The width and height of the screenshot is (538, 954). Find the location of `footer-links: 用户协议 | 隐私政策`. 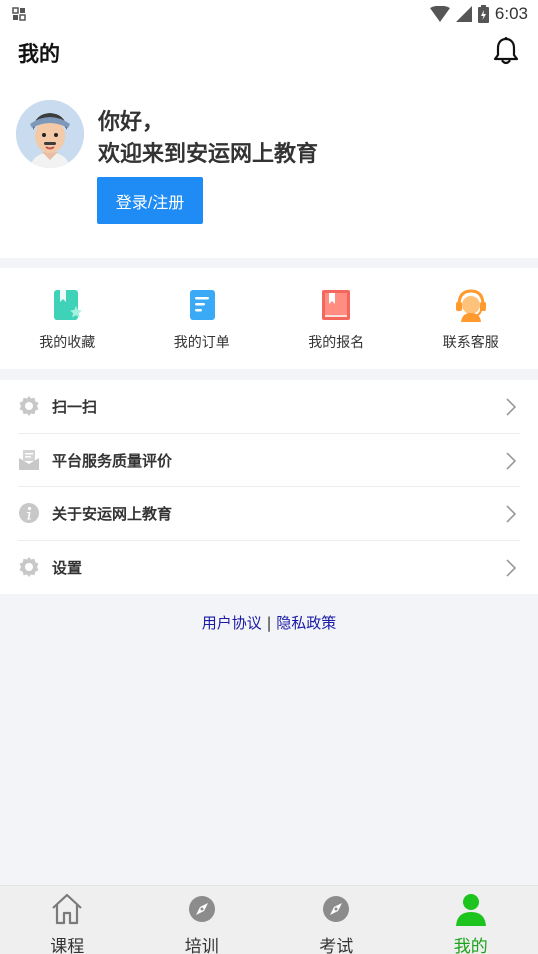

footer-links: 用户协议 | 隐私政策 is located at coordinates (269, 622).